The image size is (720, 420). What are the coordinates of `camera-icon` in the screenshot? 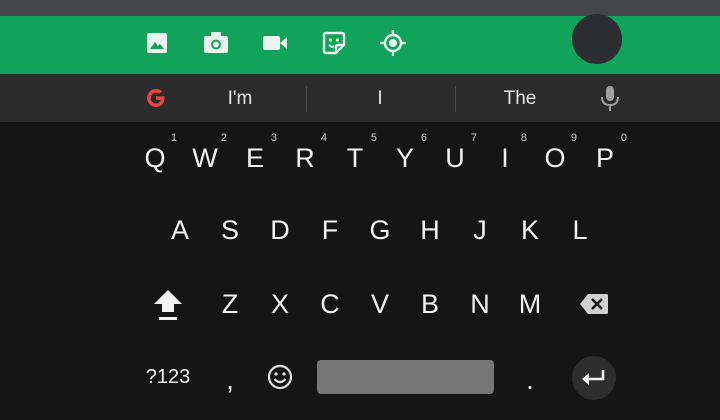 It's located at (216, 43).